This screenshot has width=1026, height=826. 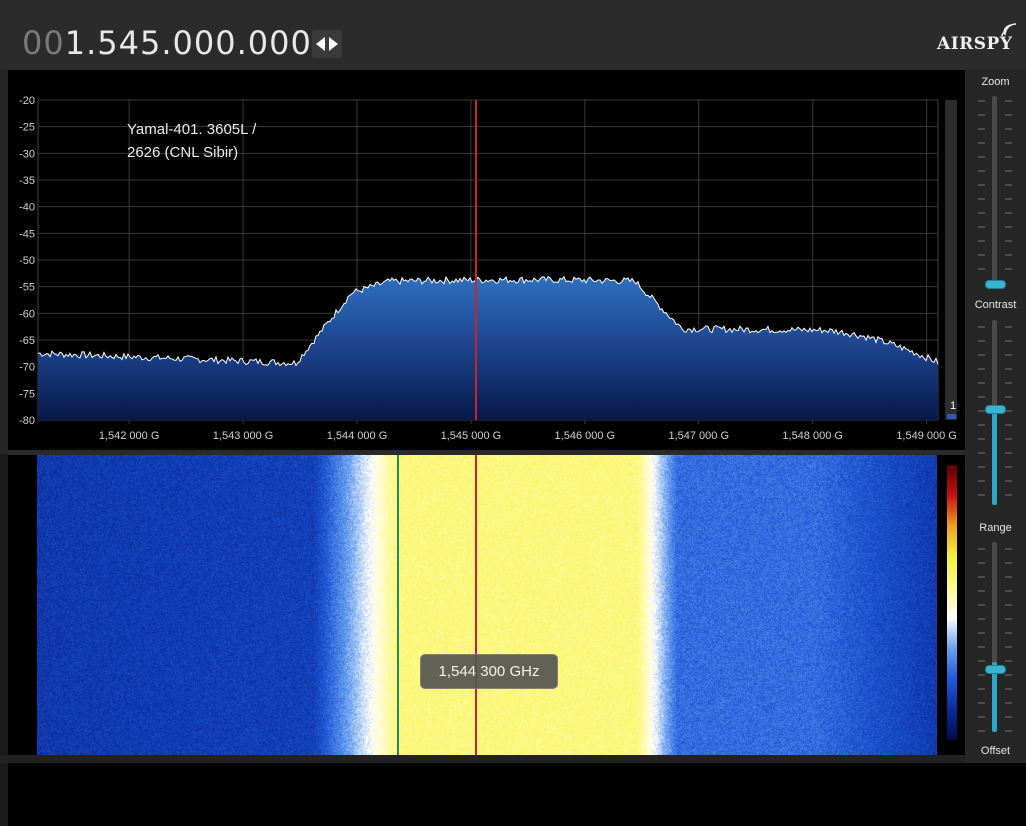 I want to click on left-splitter-lower, so click(x=4, y=640).